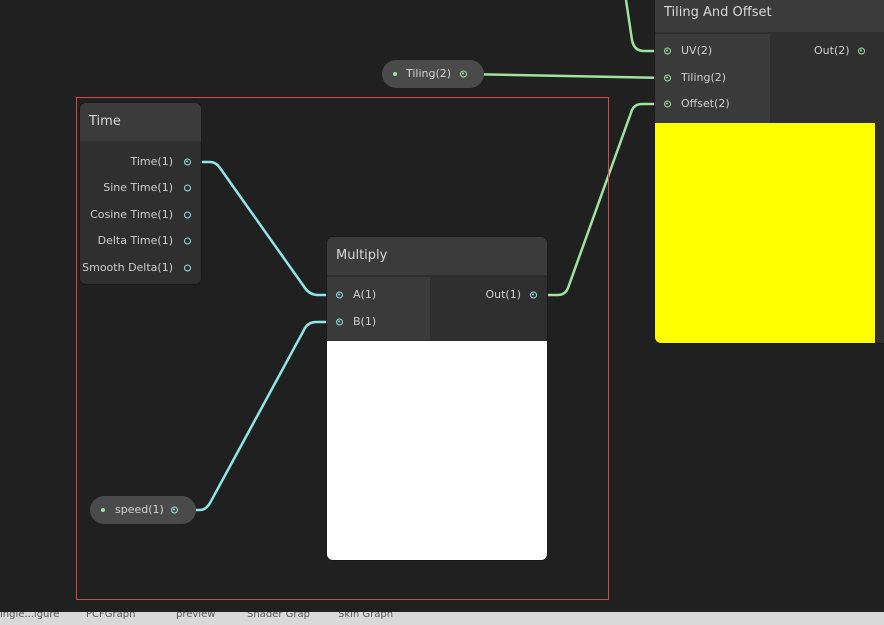 This screenshot has width=884, height=625. Describe the element at coordinates (187, 162) in the screenshot. I see `time-output-time-port` at that location.